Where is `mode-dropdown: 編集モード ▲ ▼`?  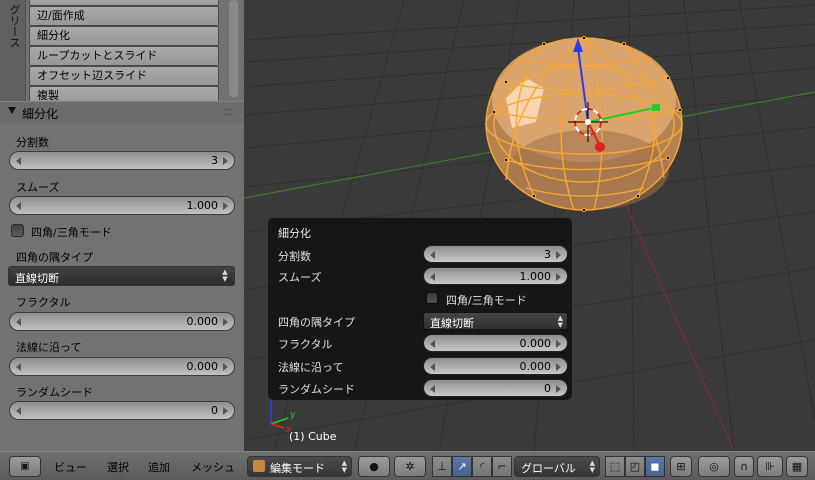 mode-dropdown: 編集モード ▲ ▼ is located at coordinates (299, 466).